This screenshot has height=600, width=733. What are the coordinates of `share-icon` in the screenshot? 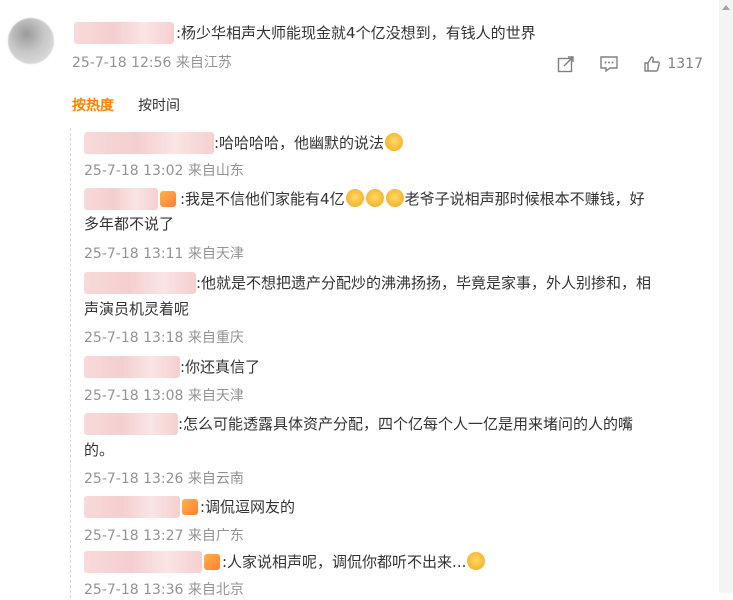 It's located at (566, 64).